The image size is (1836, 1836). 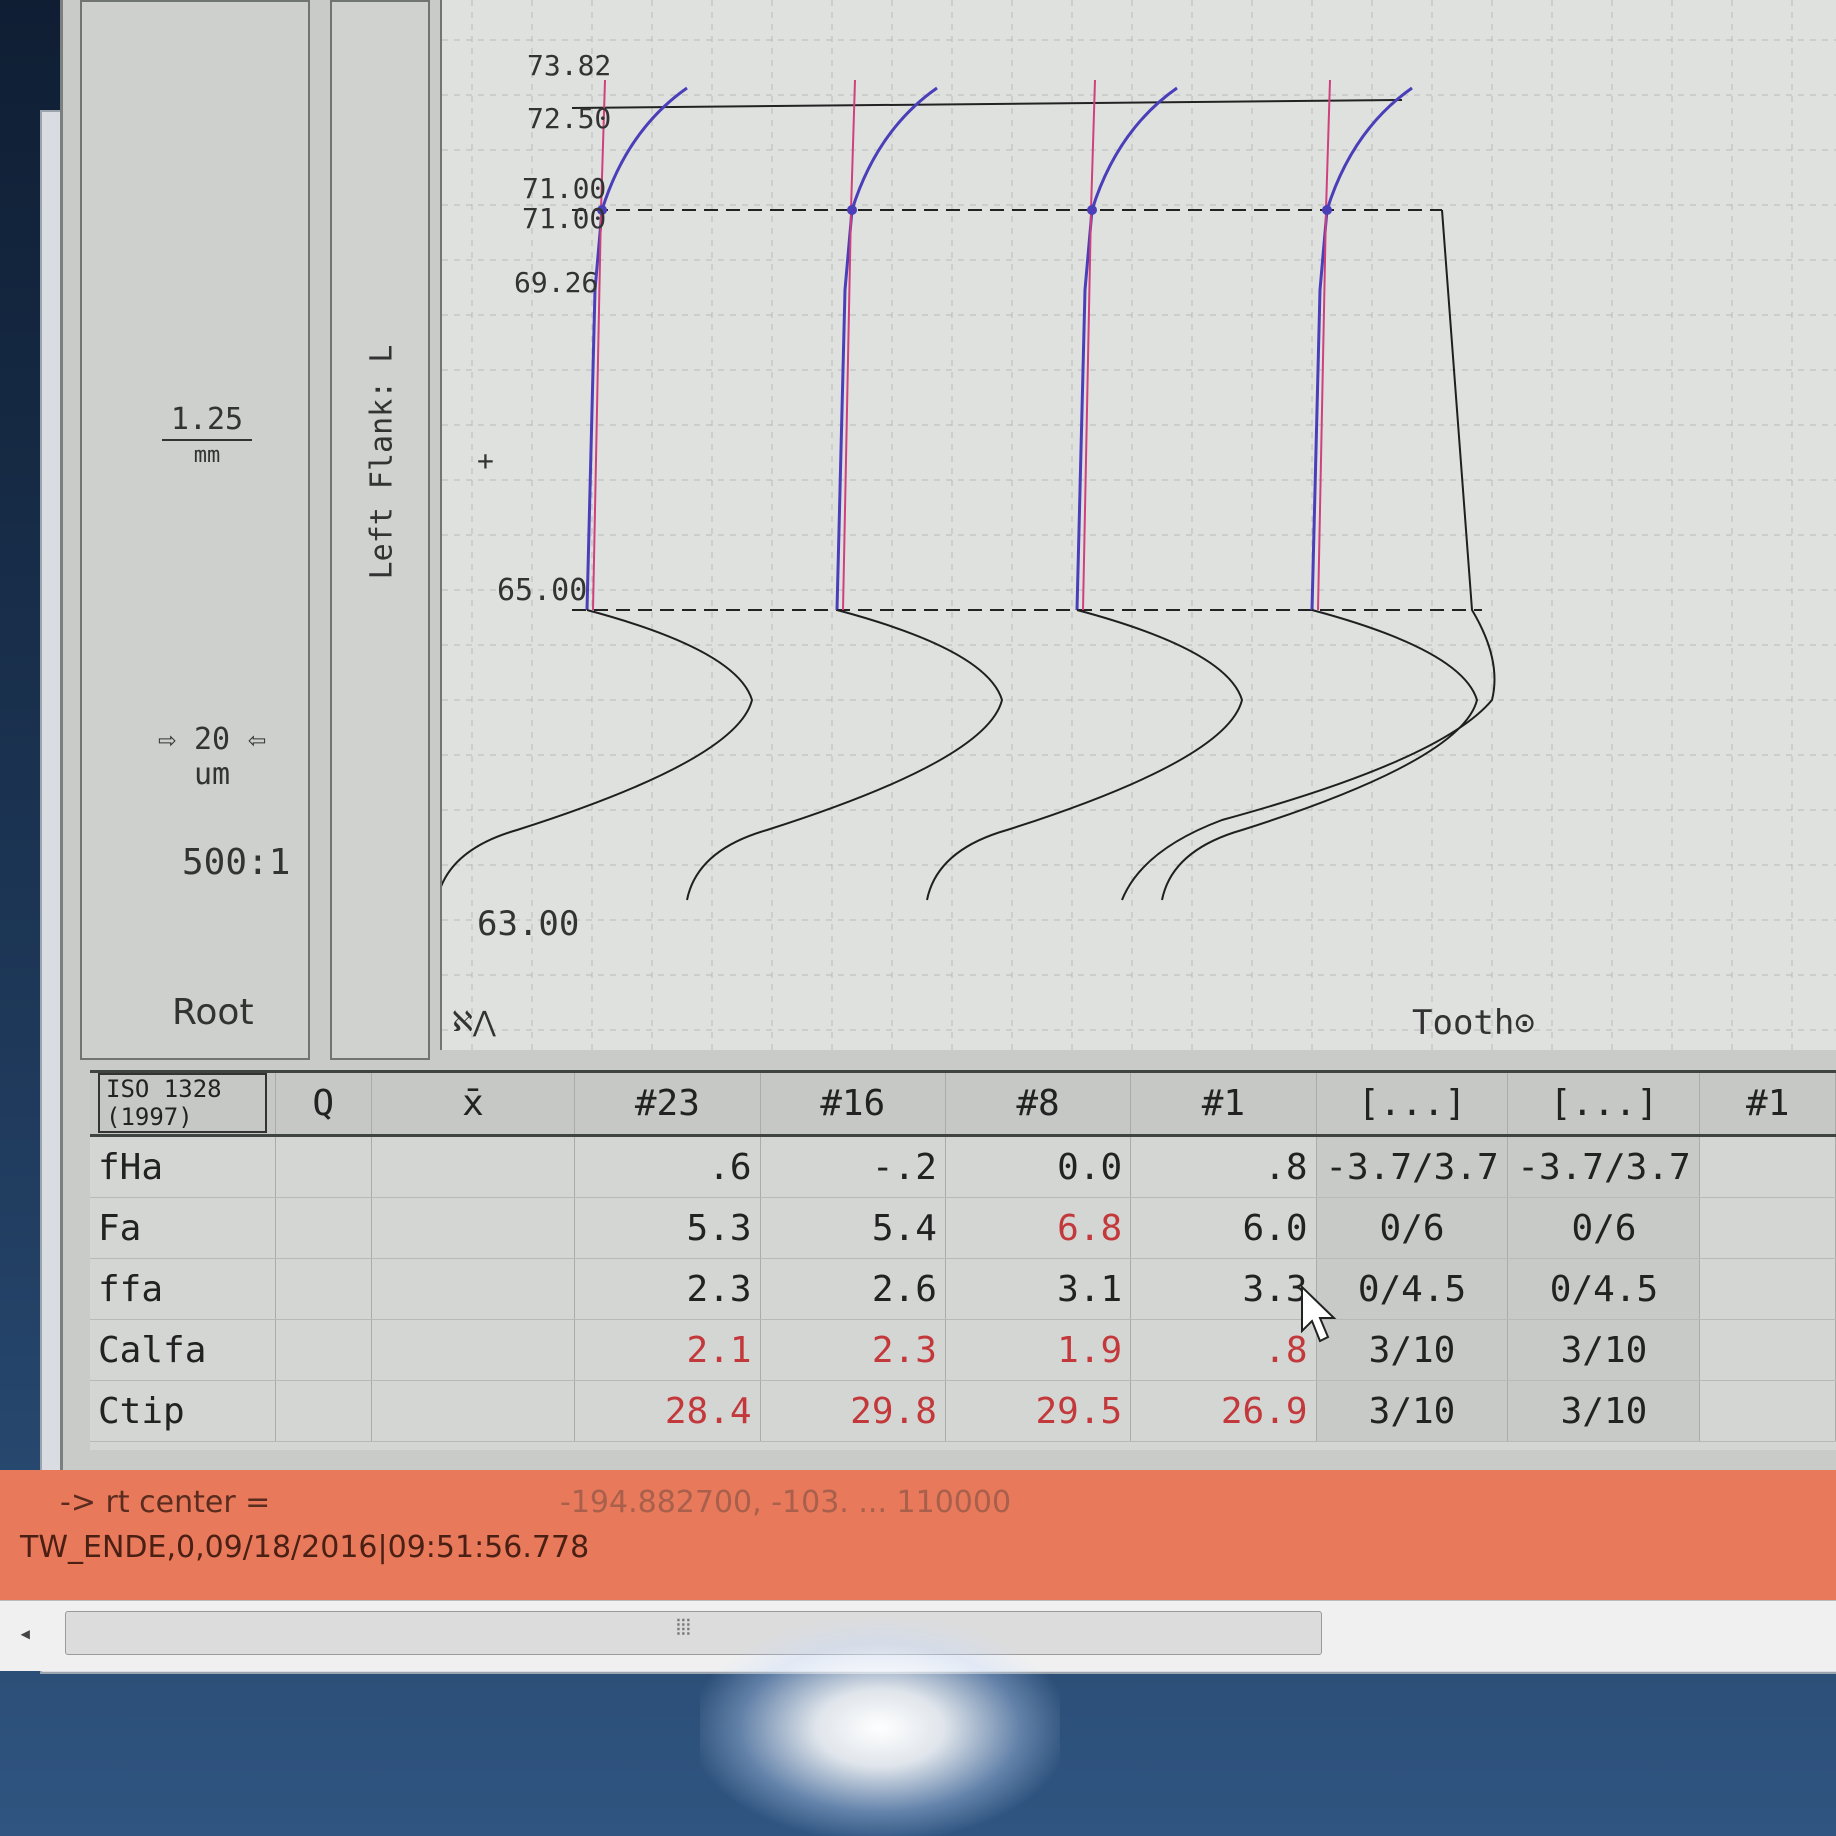 I want to click on parameter-name: fHa, so click(x=183, y=1166).